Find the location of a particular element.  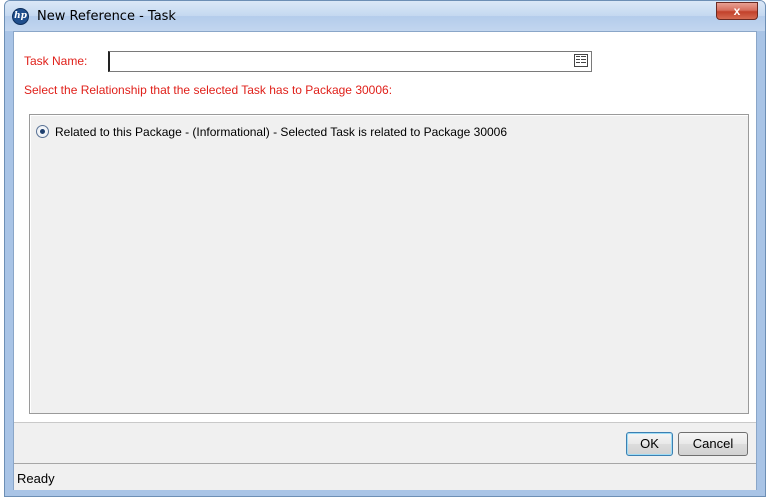

status-text: Ready is located at coordinates (36, 478).